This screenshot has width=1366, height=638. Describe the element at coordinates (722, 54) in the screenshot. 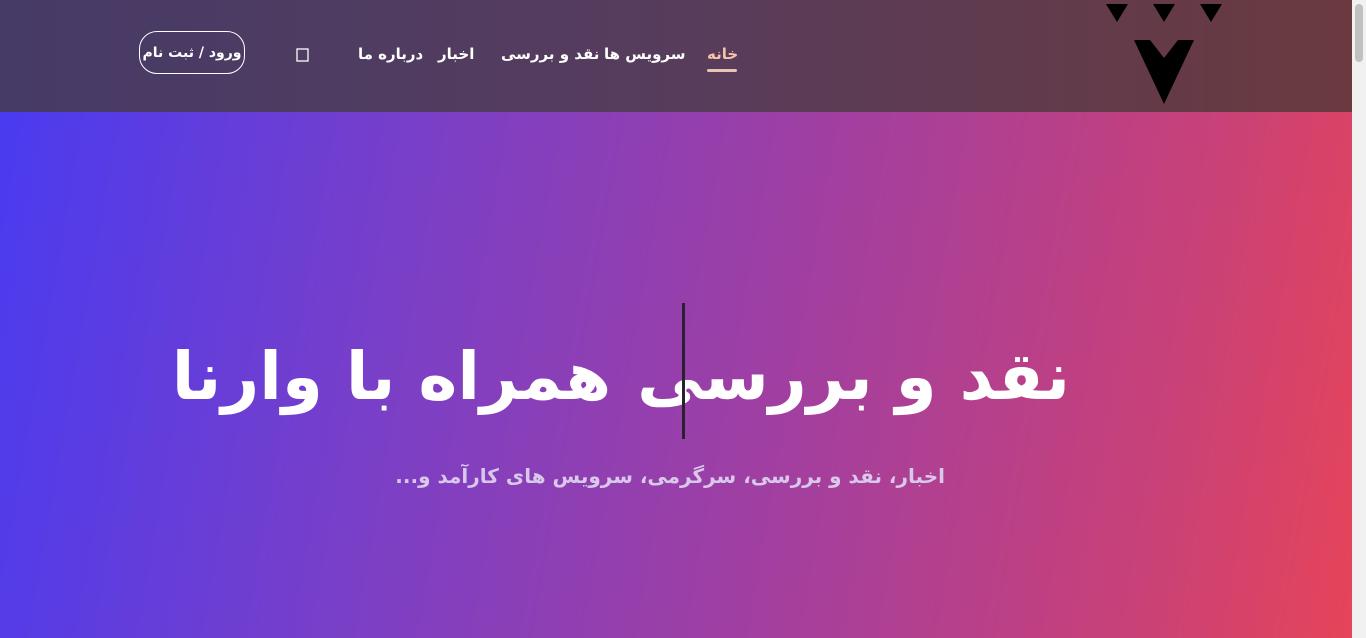

I see `nav-item-home: خانه` at that location.